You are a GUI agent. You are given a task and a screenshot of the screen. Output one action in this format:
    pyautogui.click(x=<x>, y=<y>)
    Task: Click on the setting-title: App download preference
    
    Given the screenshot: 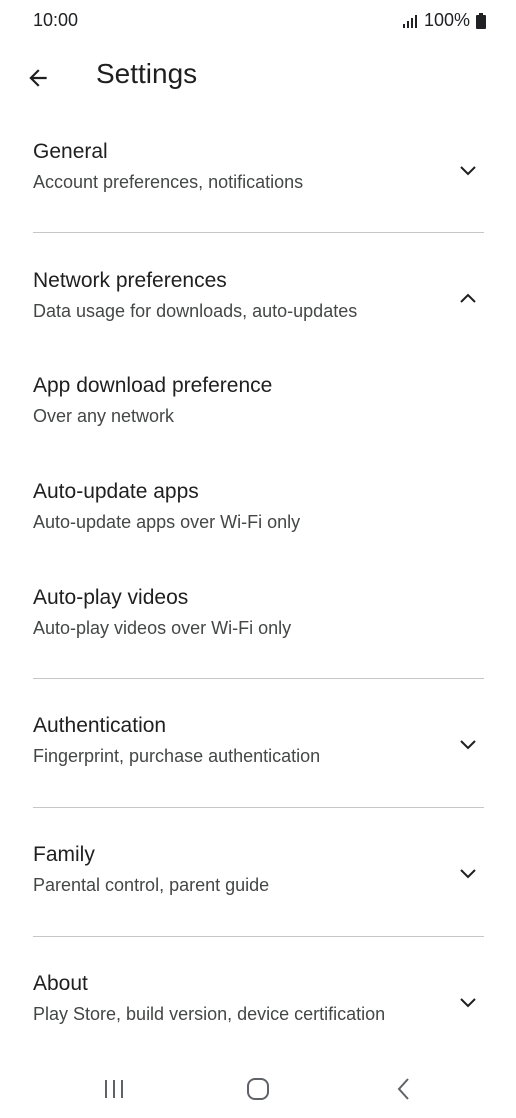 What is the action you would take?
    pyautogui.click(x=153, y=385)
    